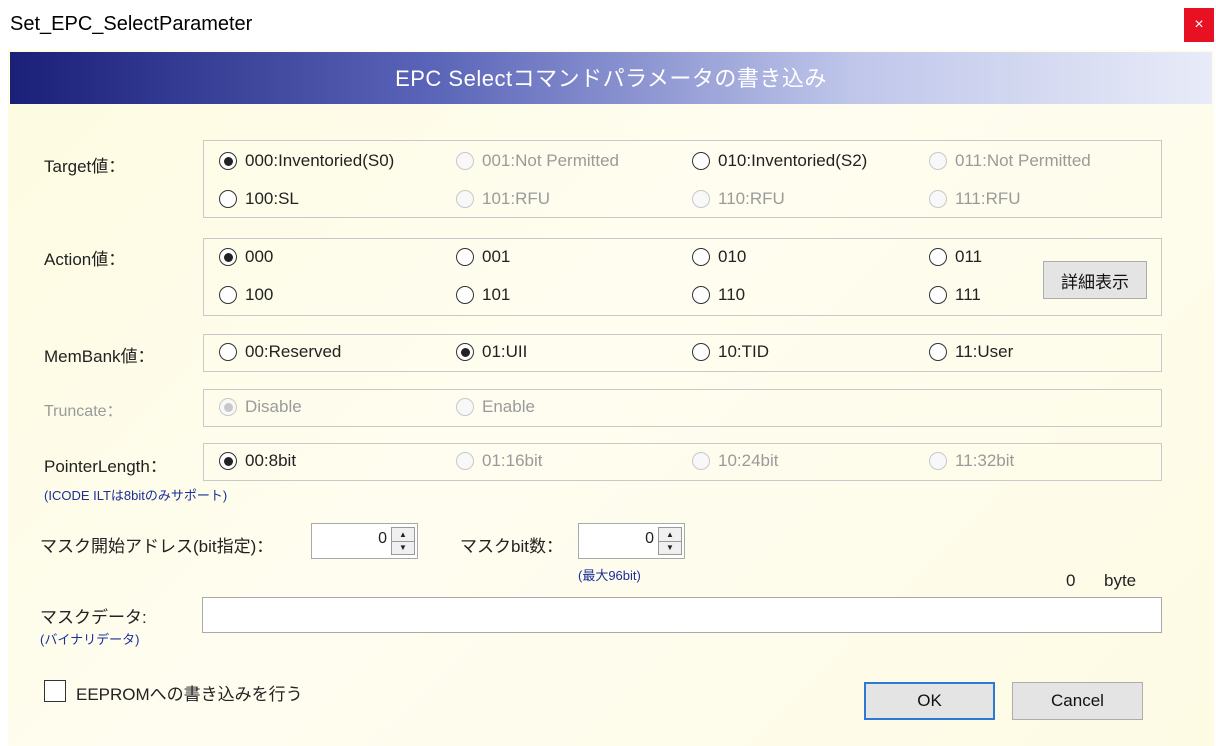 The image size is (1216, 746). Describe the element at coordinates (382, 538) in the screenshot. I see `mask-start-value: 0` at that location.